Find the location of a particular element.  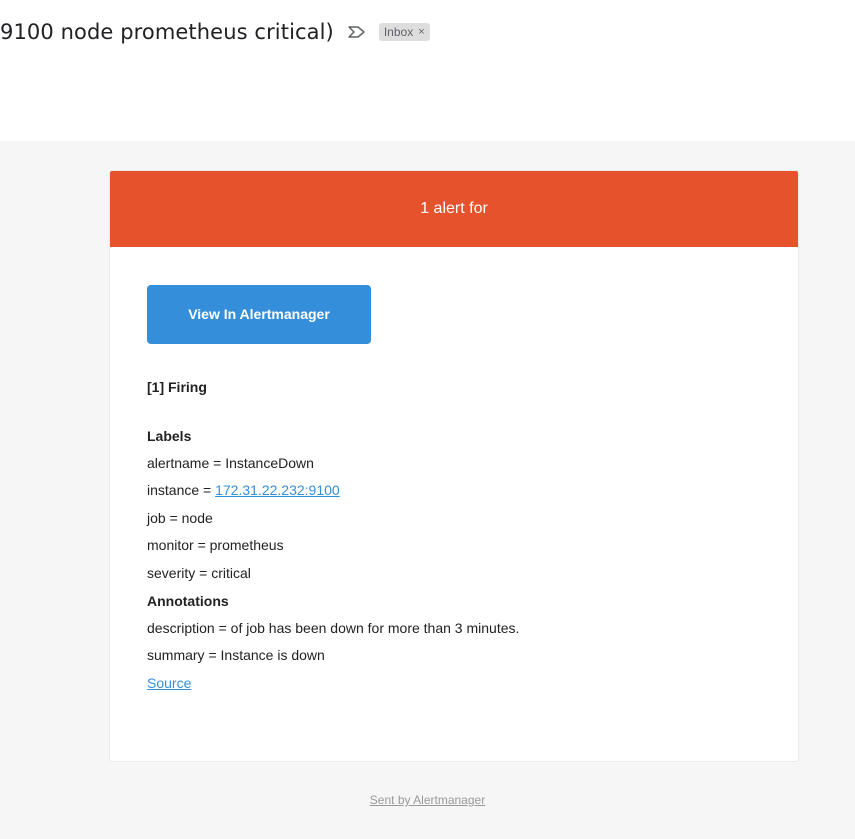

source-row: Source is located at coordinates (454, 683).